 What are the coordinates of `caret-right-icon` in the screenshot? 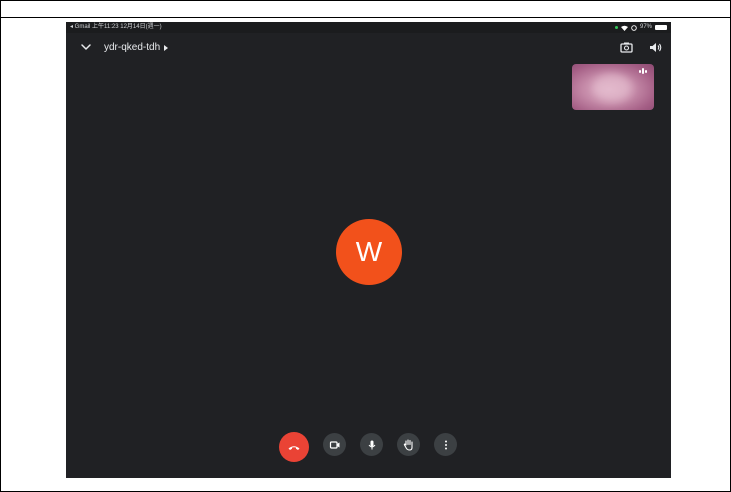 It's located at (166, 48).